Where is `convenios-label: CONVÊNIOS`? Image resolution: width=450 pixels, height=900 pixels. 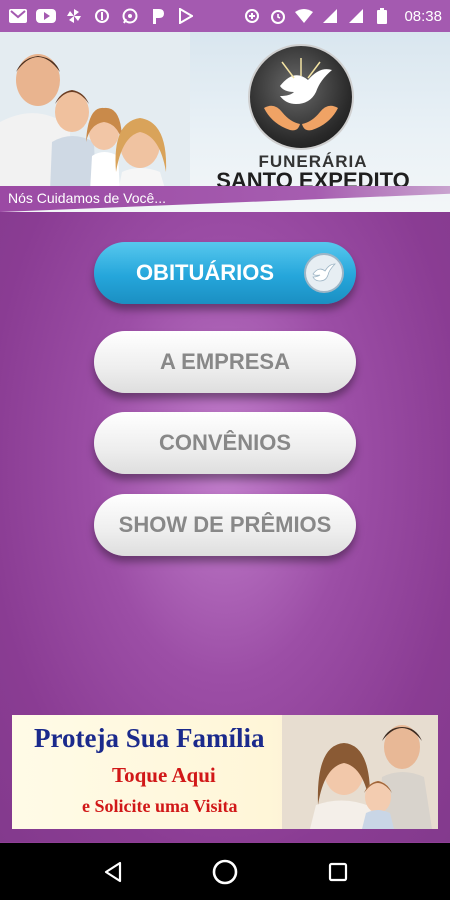
convenios-label: CONVÊNIOS is located at coordinates (225, 442).